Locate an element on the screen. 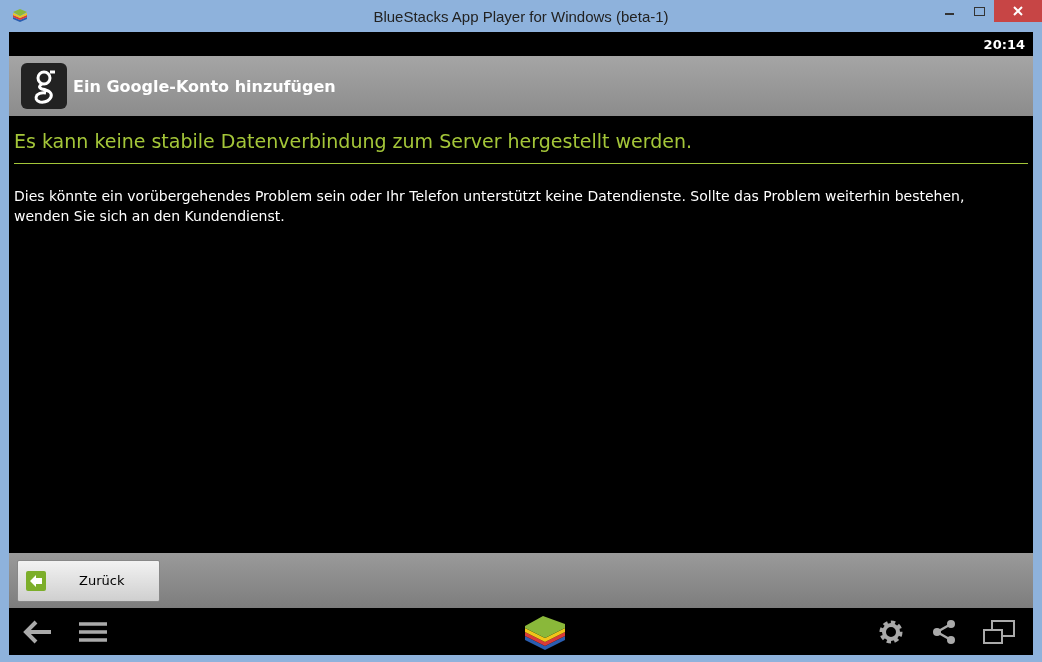 The height and width of the screenshot is (662, 1042). close-button is located at coordinates (1018, 11).